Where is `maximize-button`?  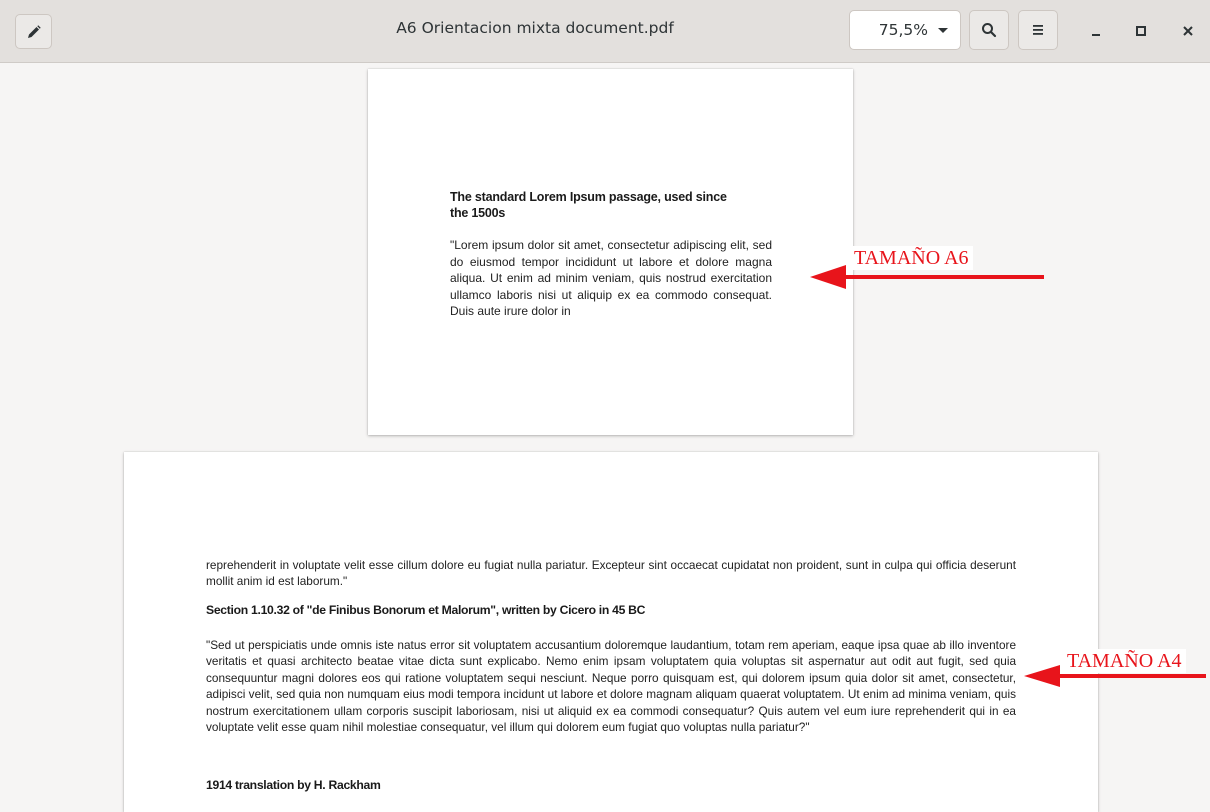
maximize-button is located at coordinates (1141, 31).